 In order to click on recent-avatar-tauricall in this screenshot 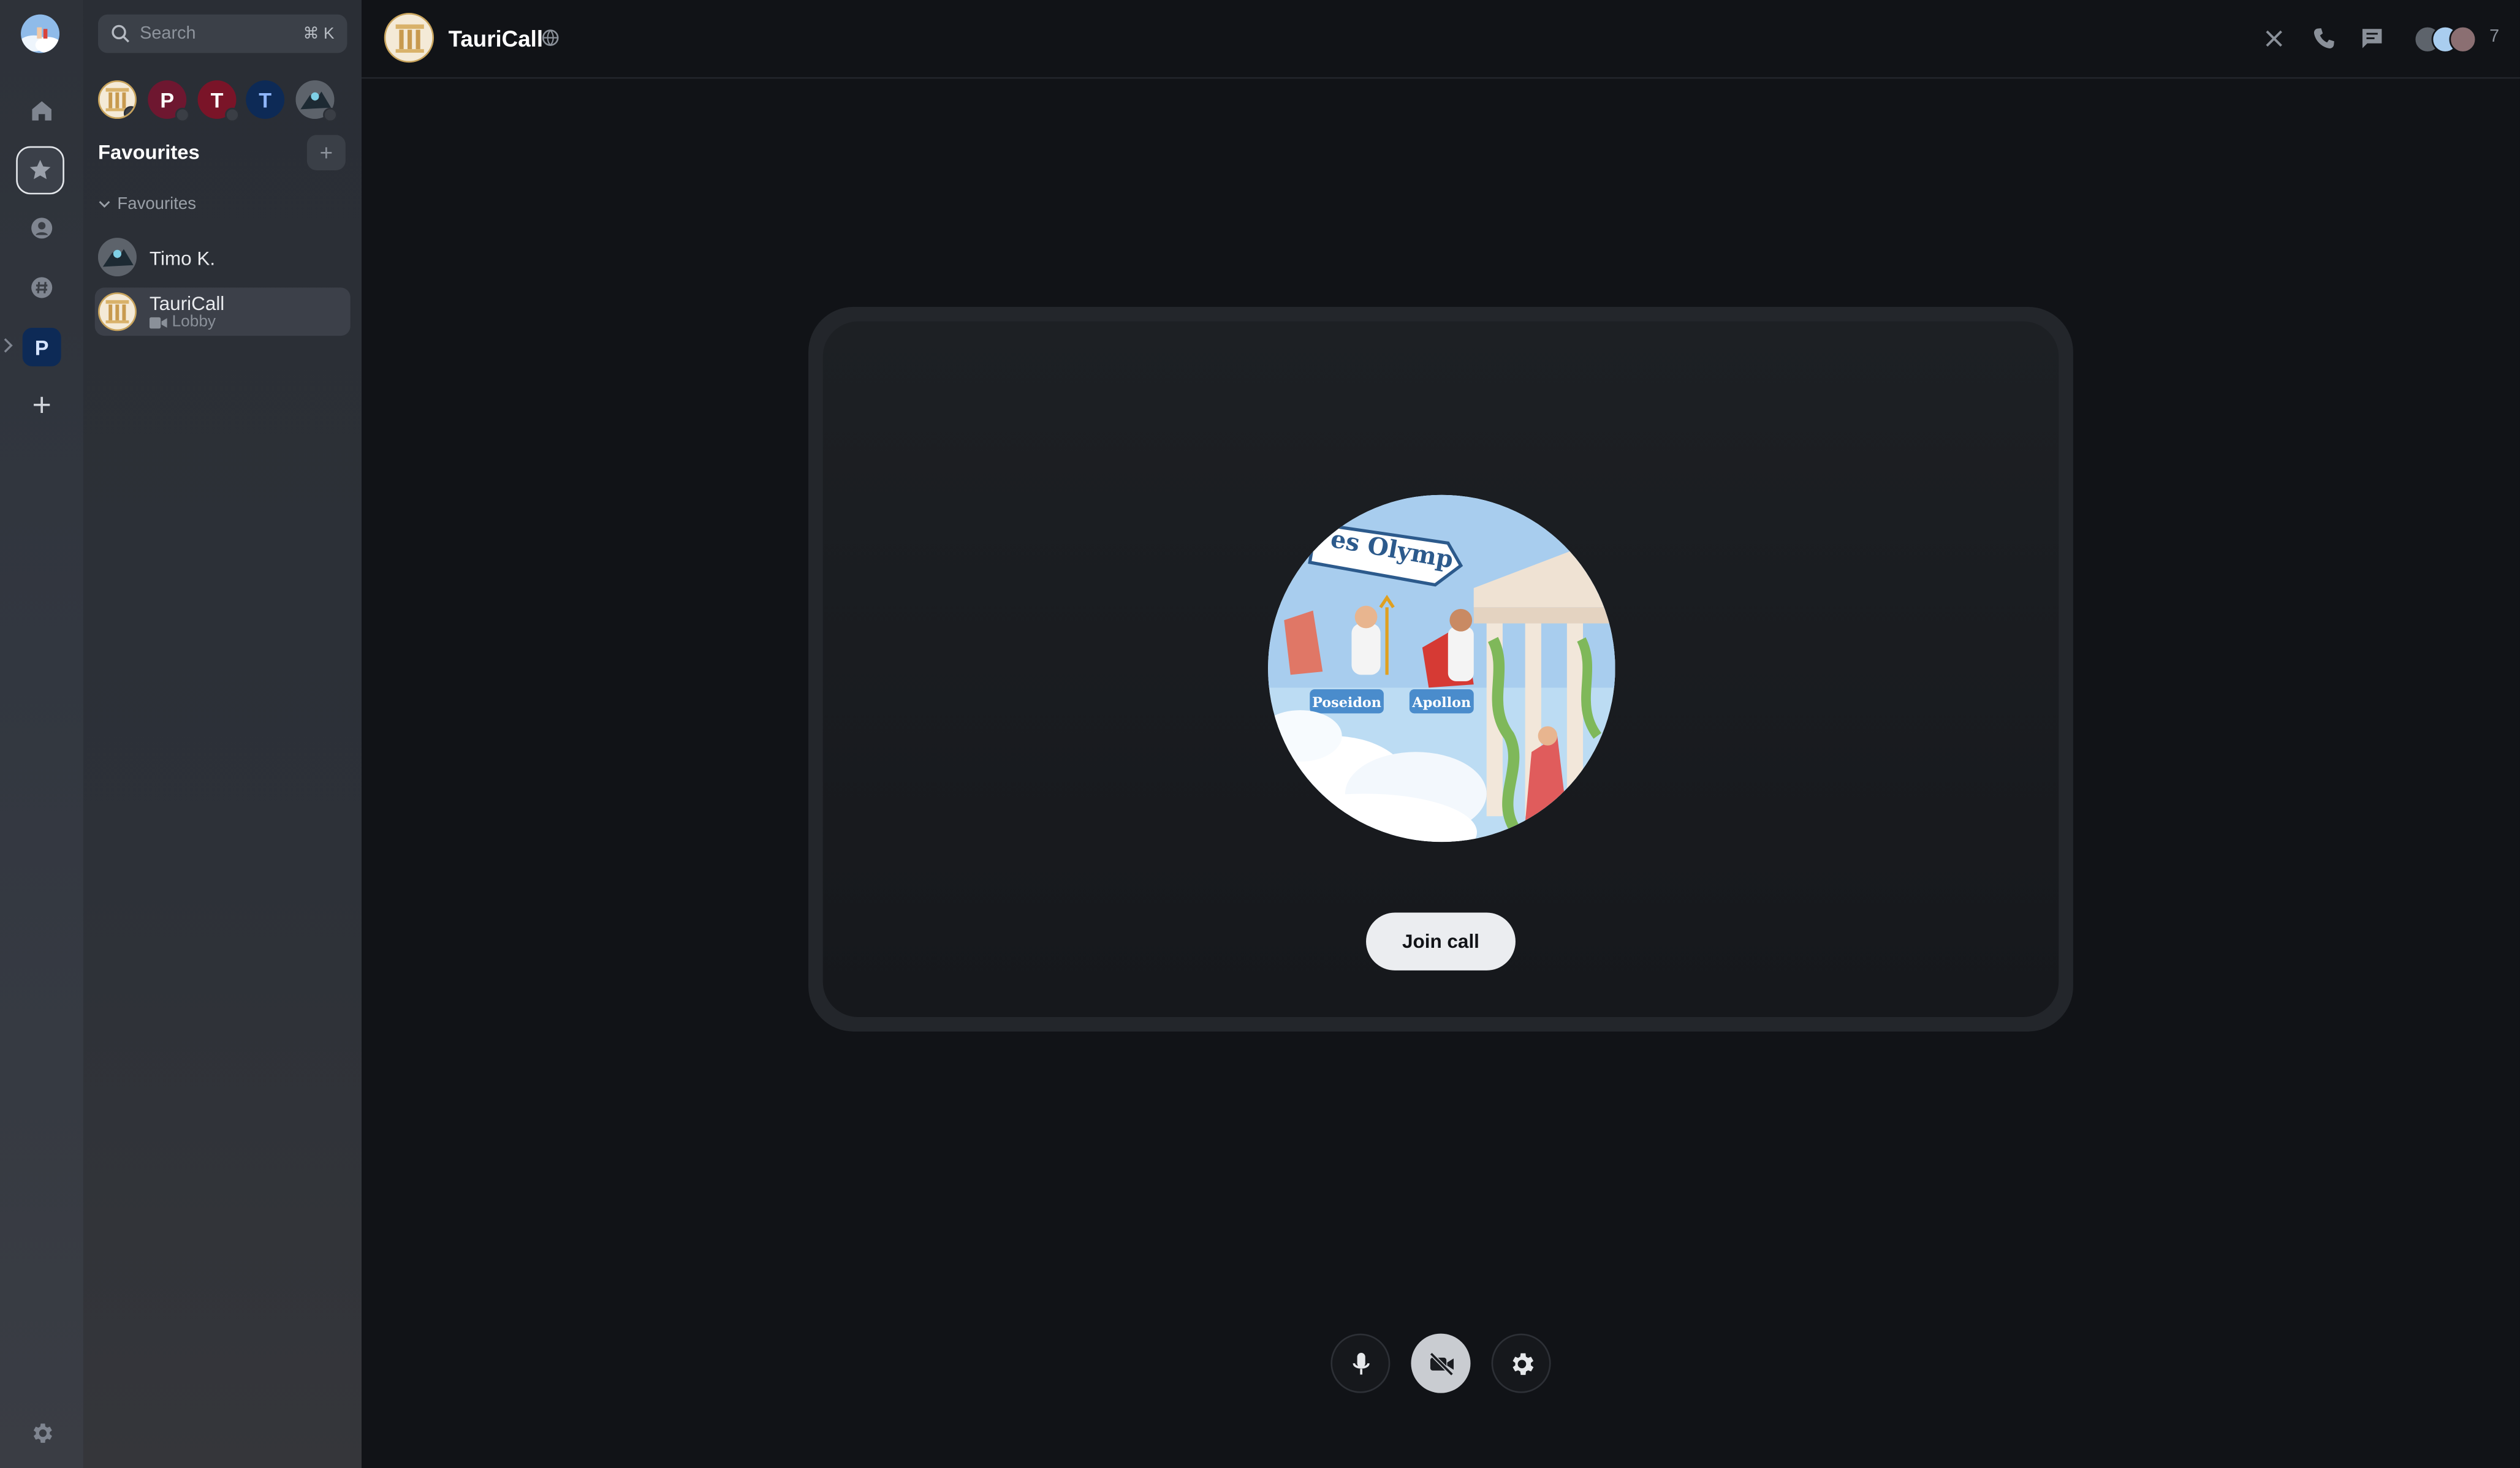, I will do `click(117, 99)`.